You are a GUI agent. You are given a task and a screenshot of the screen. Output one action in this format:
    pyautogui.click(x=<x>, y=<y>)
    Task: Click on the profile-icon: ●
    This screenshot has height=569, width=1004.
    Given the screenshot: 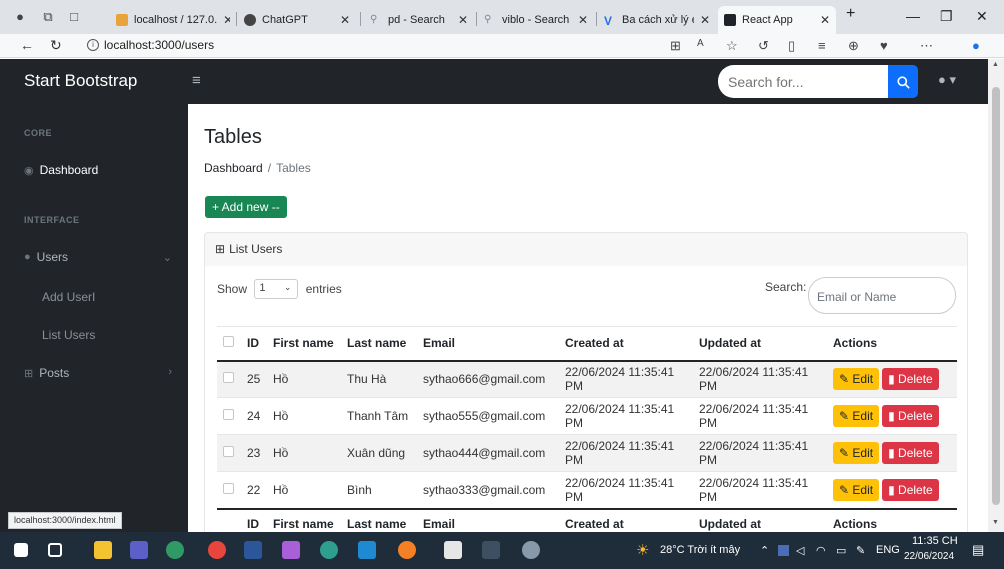 What is the action you would take?
    pyautogui.click(x=20, y=17)
    